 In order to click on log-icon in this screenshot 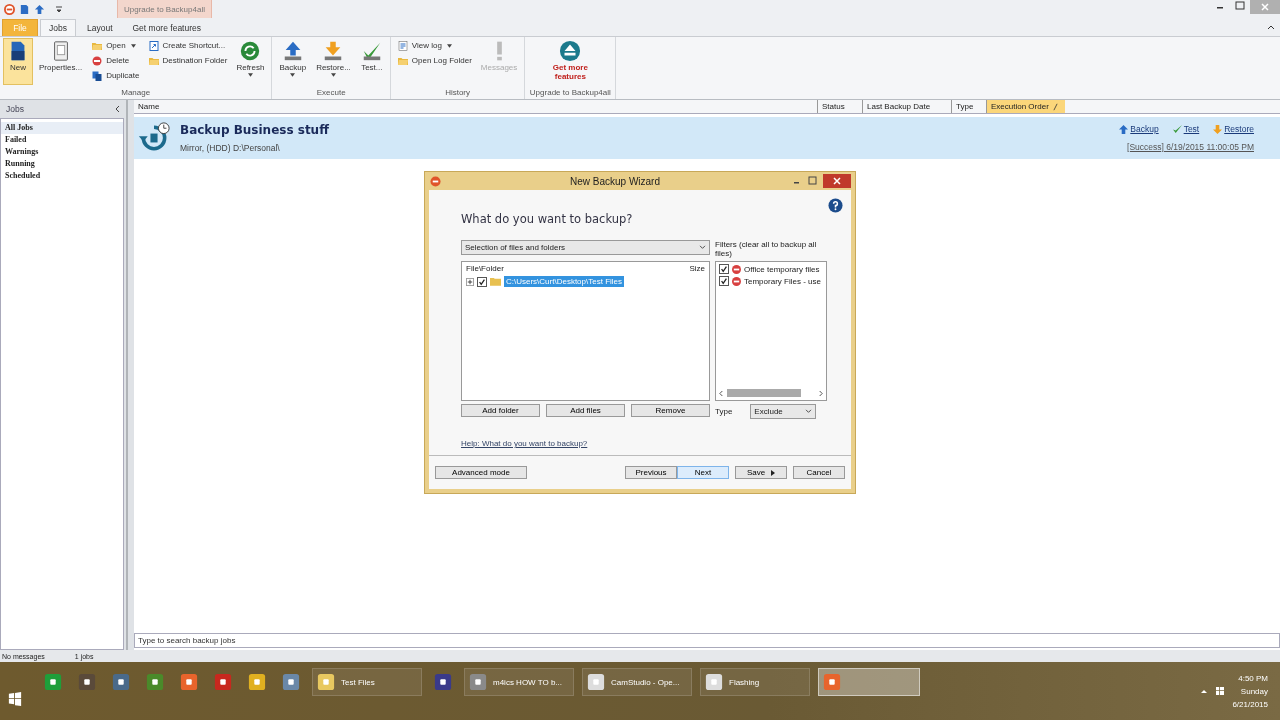, I will do `click(402, 45)`.